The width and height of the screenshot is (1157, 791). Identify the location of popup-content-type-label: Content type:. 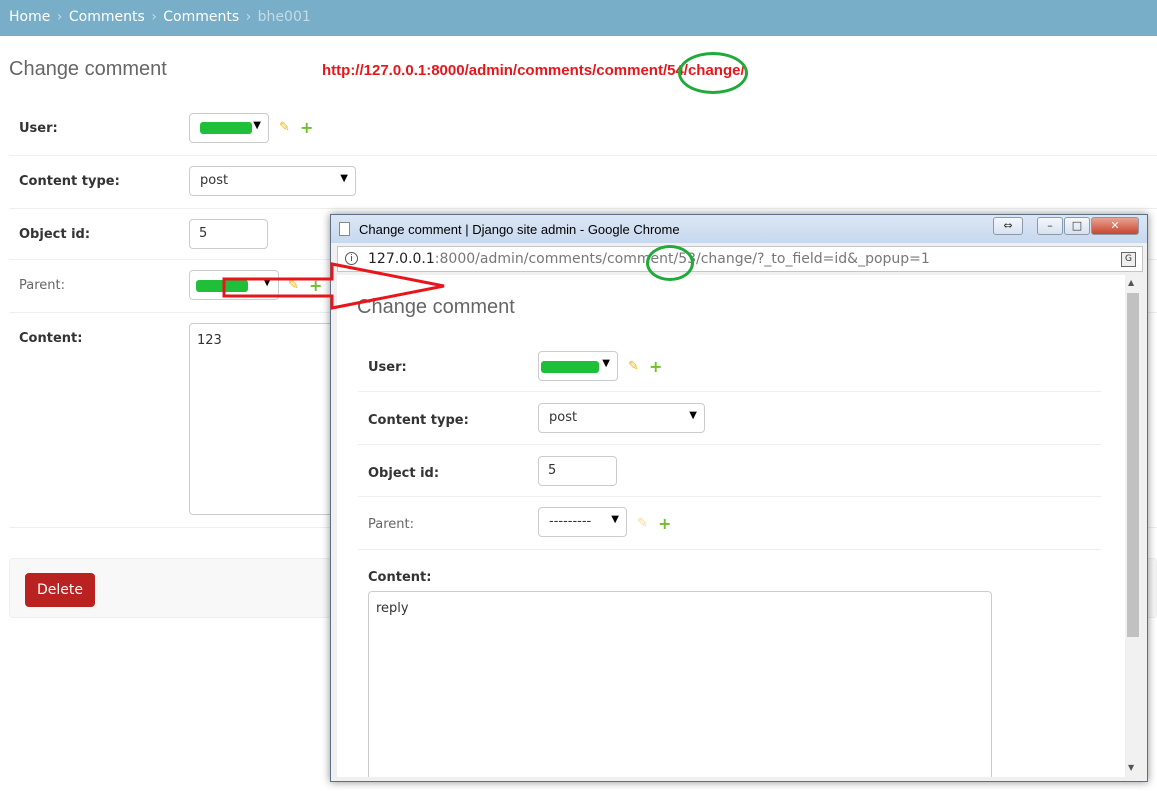
(418, 420).